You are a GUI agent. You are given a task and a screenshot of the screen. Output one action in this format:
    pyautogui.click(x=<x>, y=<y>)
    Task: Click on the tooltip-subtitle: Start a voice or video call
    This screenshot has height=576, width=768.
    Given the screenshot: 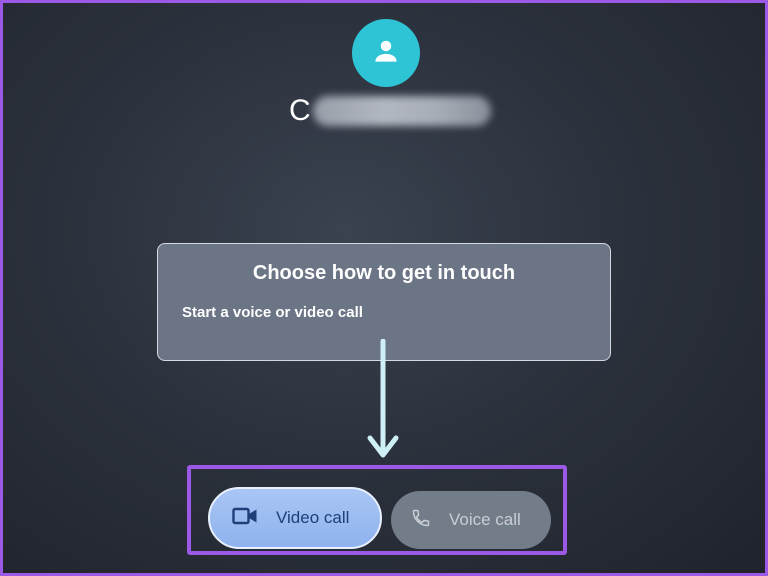 What is the action you would take?
    pyautogui.click(x=272, y=312)
    